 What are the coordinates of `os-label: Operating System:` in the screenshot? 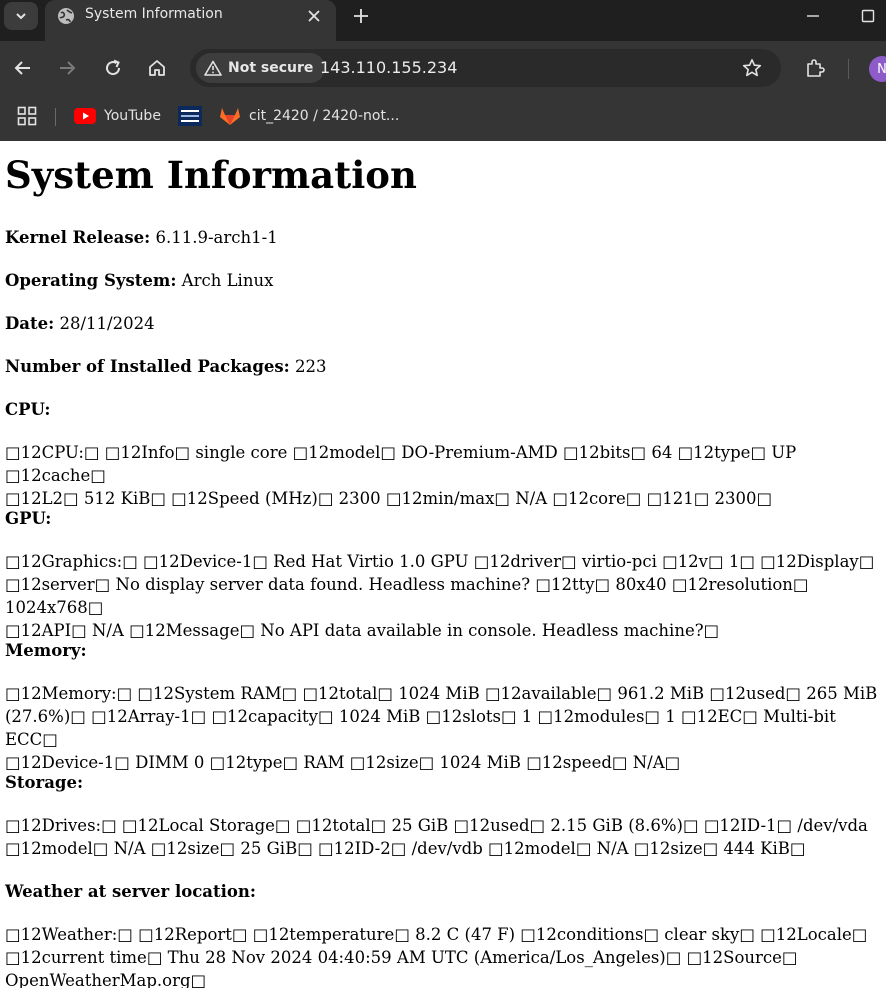 It's located at (91, 280).